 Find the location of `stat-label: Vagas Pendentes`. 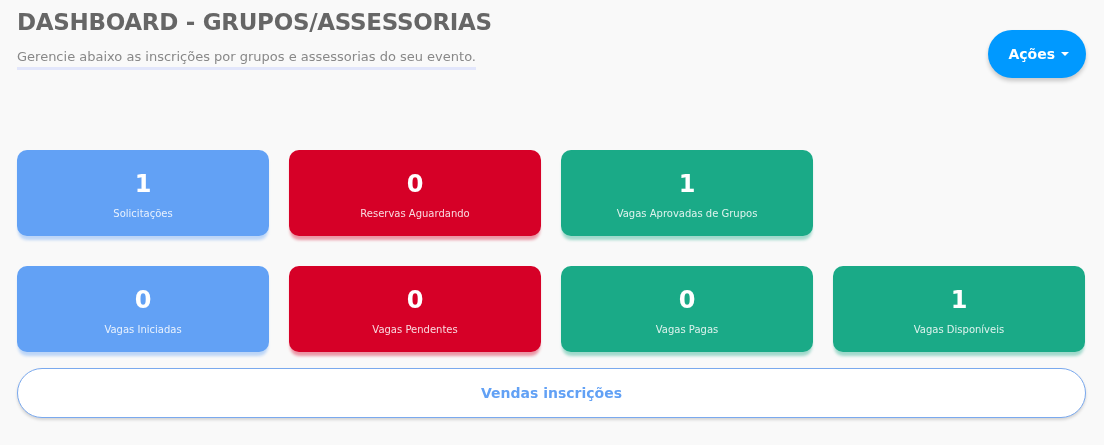

stat-label: Vagas Pendentes is located at coordinates (415, 329).